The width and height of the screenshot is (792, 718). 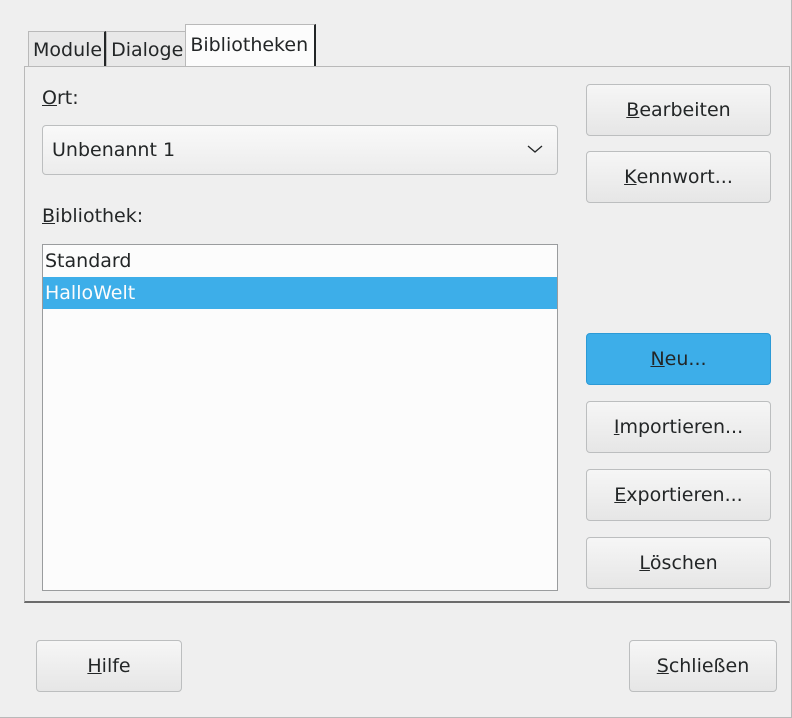 What do you see at coordinates (114, 150) in the screenshot?
I see `location-value: Unbenannt 1` at bounding box center [114, 150].